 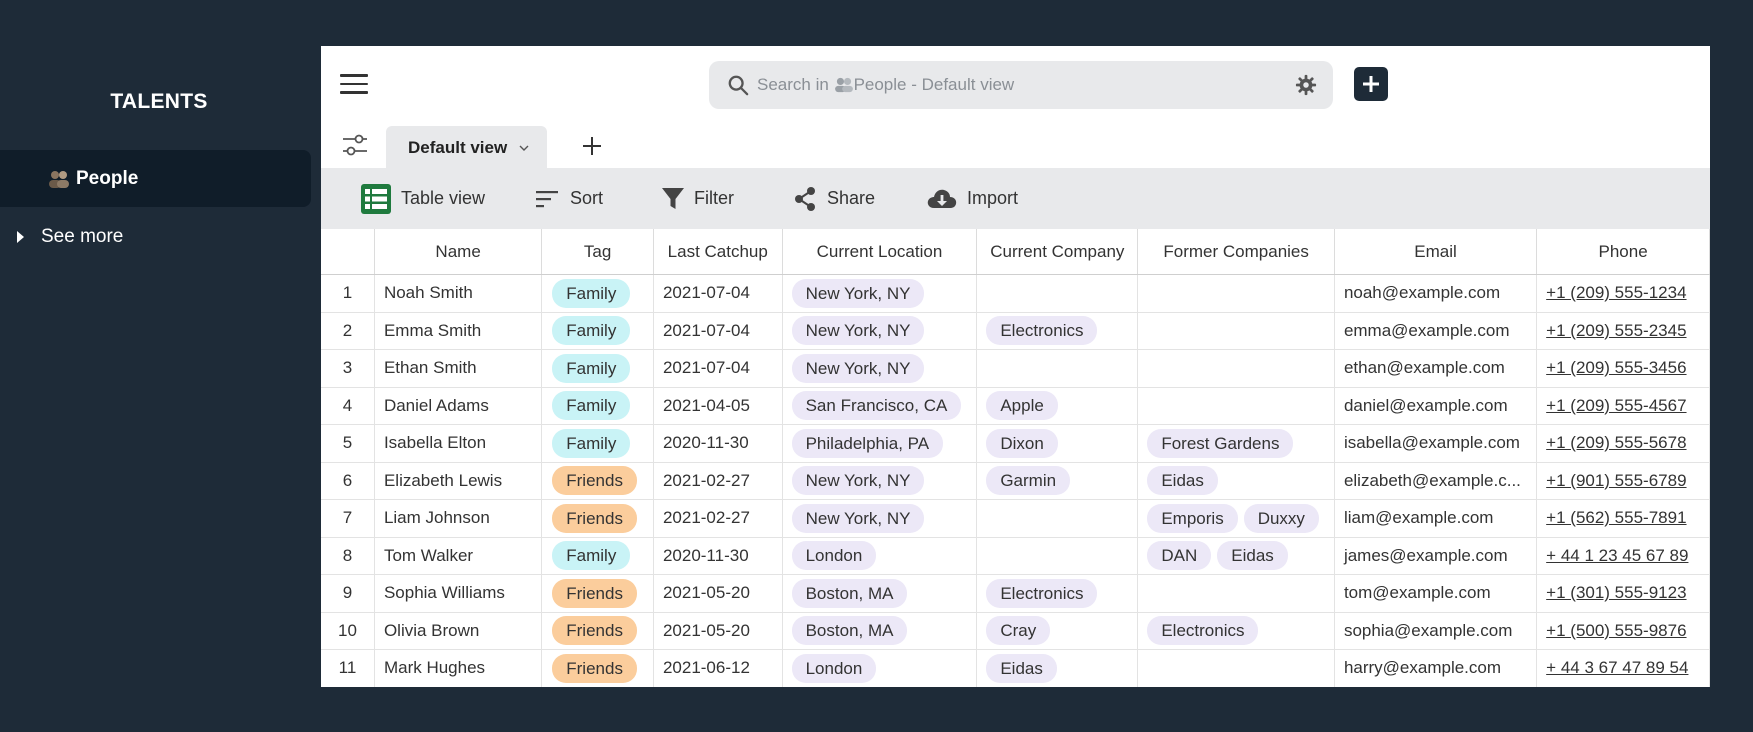 I want to click on name-cell: Olivia Brown, so click(x=458, y=631).